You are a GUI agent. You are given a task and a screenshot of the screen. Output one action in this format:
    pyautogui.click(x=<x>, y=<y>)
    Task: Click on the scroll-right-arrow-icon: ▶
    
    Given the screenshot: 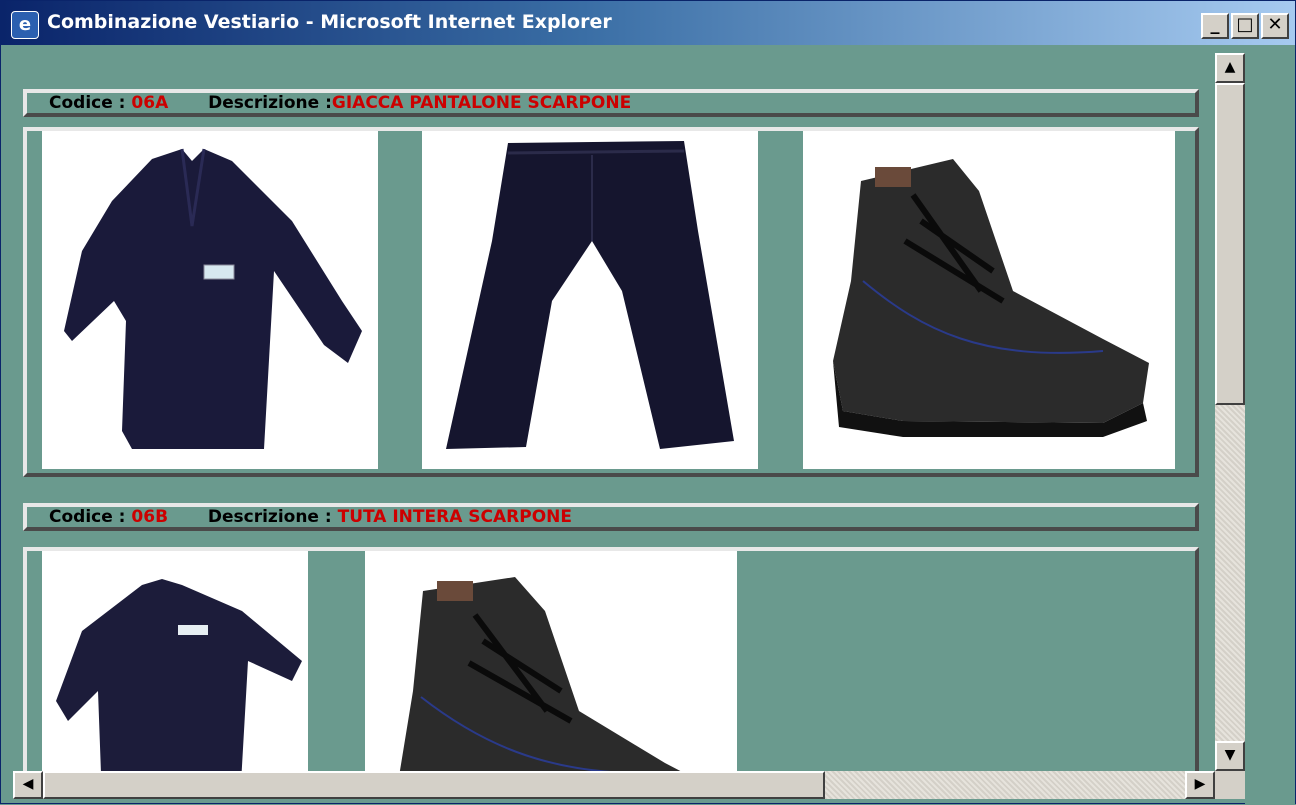 What is the action you would take?
    pyautogui.click(x=1200, y=785)
    